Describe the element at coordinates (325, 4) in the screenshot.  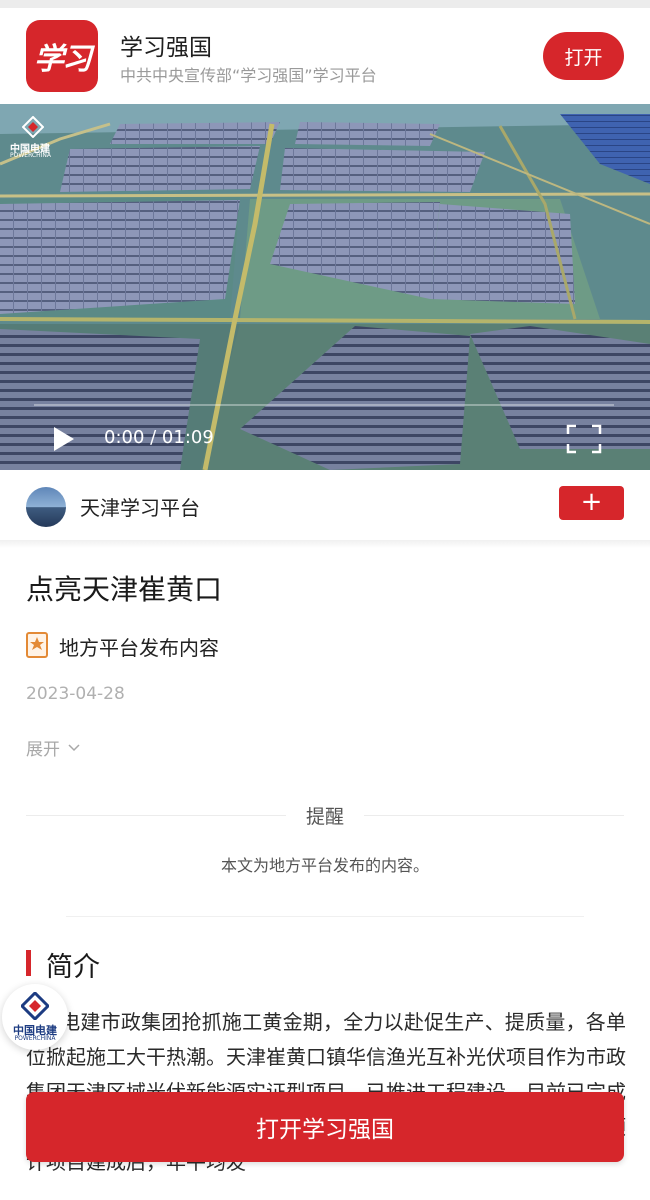
I see `status-strip` at that location.